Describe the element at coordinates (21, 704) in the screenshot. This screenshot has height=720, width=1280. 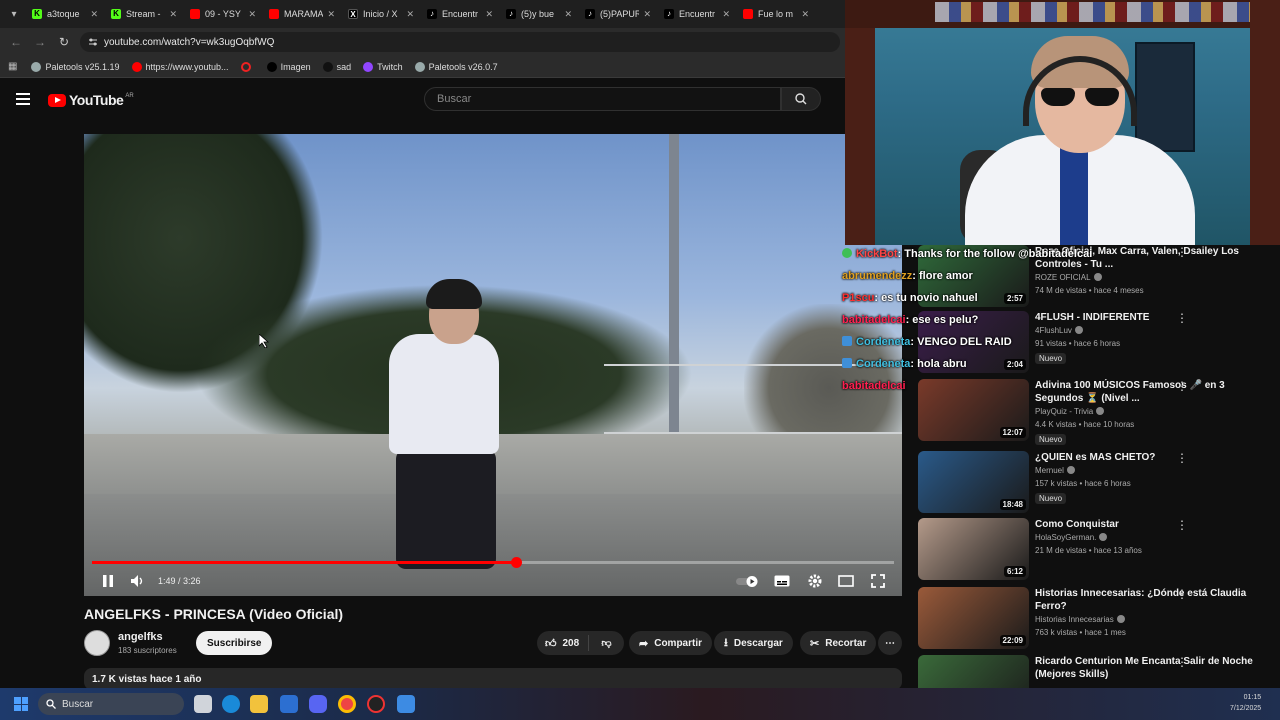
I see `windows-start-icon` at that location.